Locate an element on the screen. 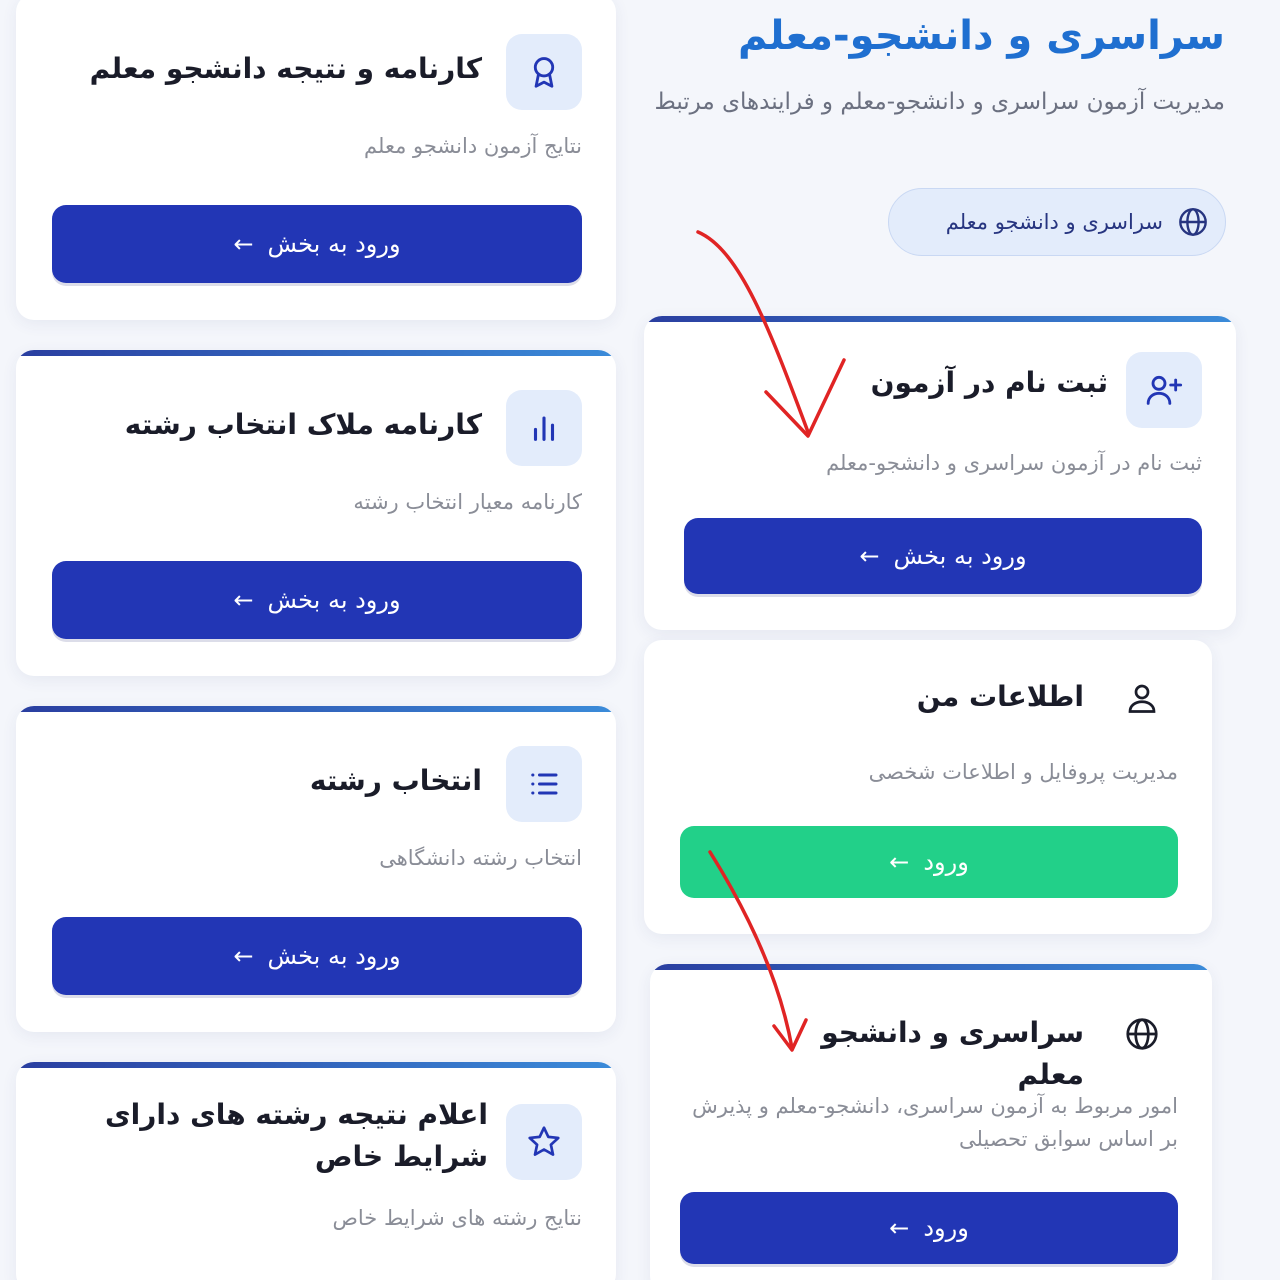 Image resolution: width=1280 pixels, height=1280 pixels. card-title: اعلام نتیجه رشته های دارای شرایط خاص is located at coordinates (296, 1135).